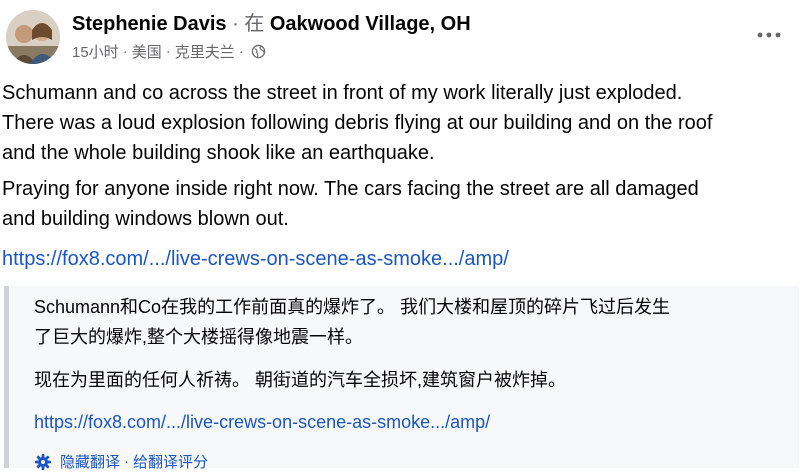 Image resolution: width=800 pixels, height=476 pixels. What do you see at coordinates (146, 52) in the screenshot?
I see `post-country: 美国` at bounding box center [146, 52].